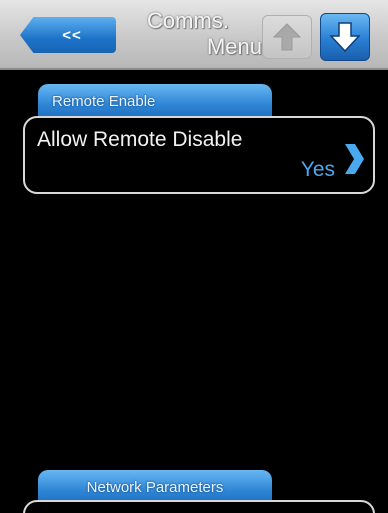 The image size is (388, 513). I want to click on arrow-down-icon, so click(345, 37).